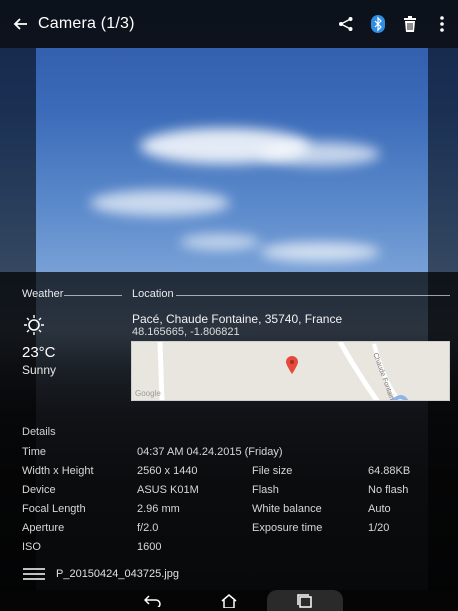 The image size is (458, 611). What do you see at coordinates (388, 490) in the screenshot?
I see `detail-value: No flash` at bounding box center [388, 490].